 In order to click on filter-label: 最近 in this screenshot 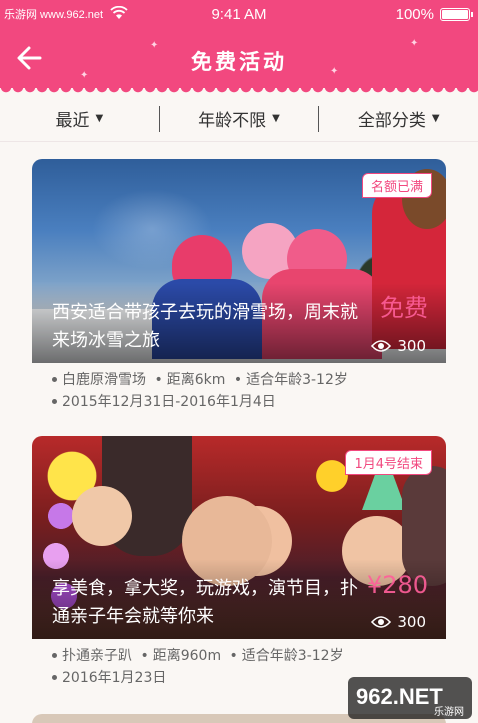, I will do `click(72, 121)`.